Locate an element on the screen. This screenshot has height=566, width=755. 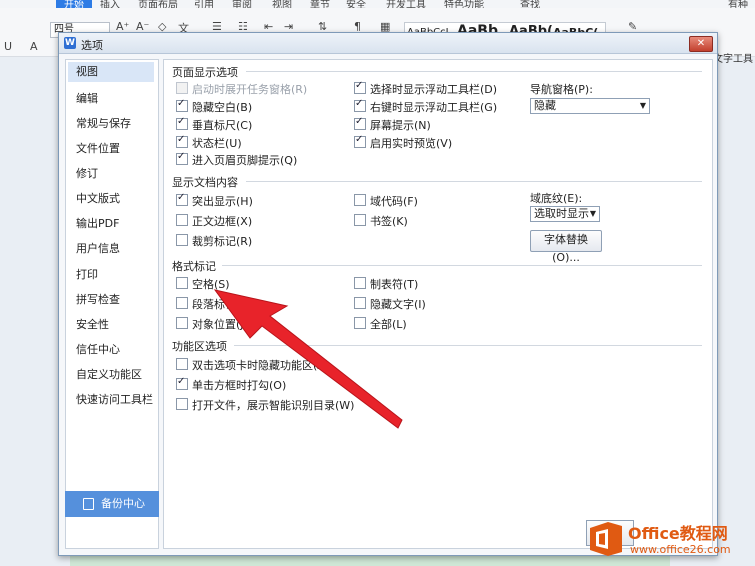
label-all-marks: 全部(L) is located at coordinates (388, 324).